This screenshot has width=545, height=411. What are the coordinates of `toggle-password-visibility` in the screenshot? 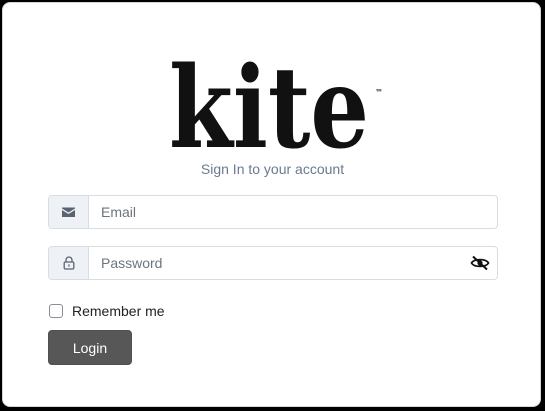 It's located at (480, 263).